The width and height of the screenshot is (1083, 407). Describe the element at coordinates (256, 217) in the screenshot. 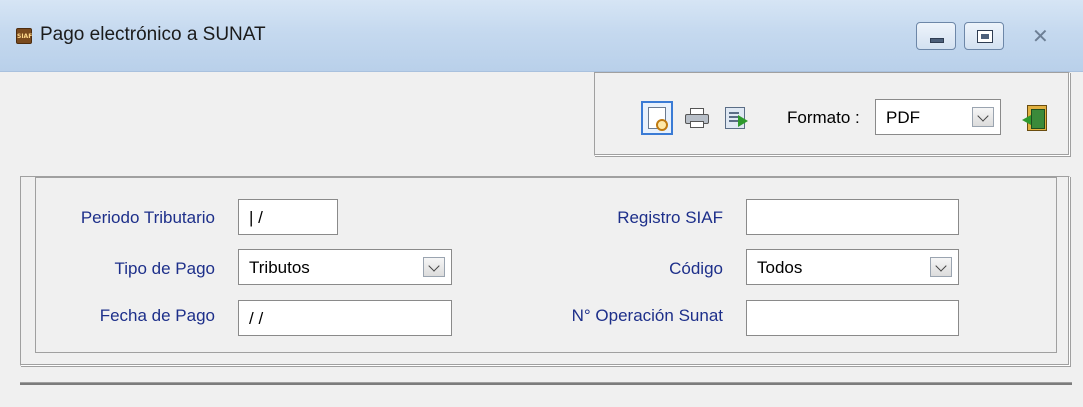

I see `periodo-tributario-value: | /` at that location.